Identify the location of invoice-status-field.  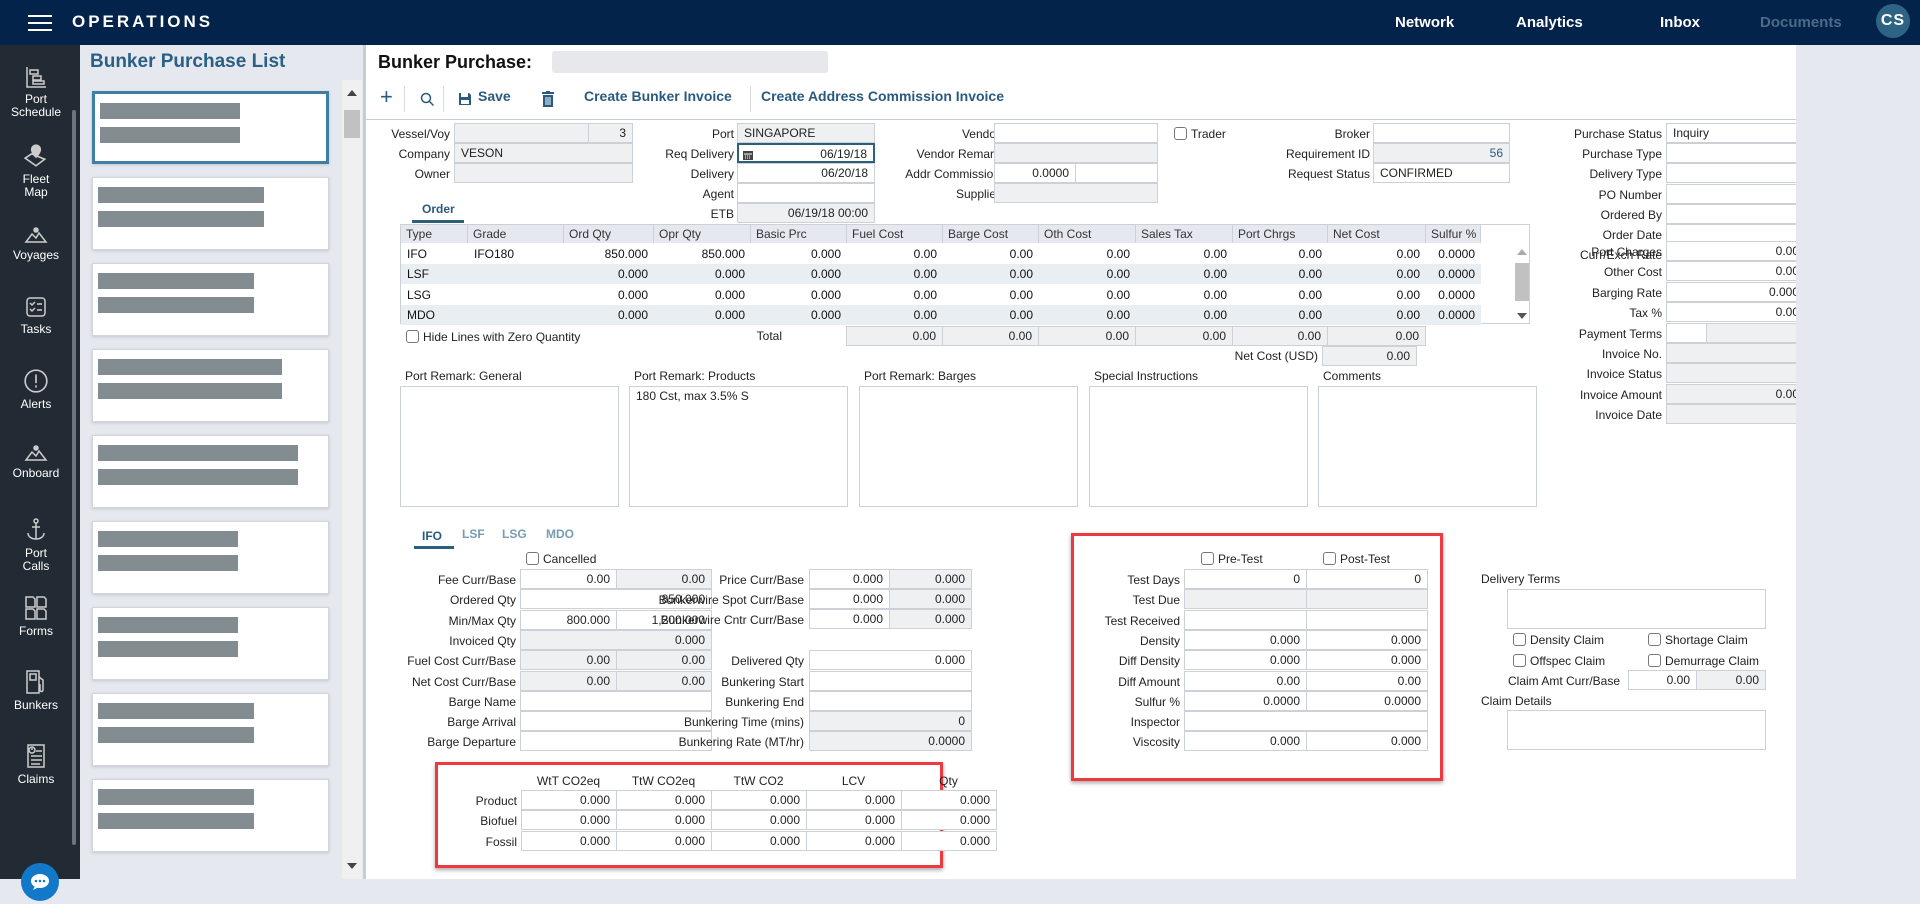
(1736, 373).